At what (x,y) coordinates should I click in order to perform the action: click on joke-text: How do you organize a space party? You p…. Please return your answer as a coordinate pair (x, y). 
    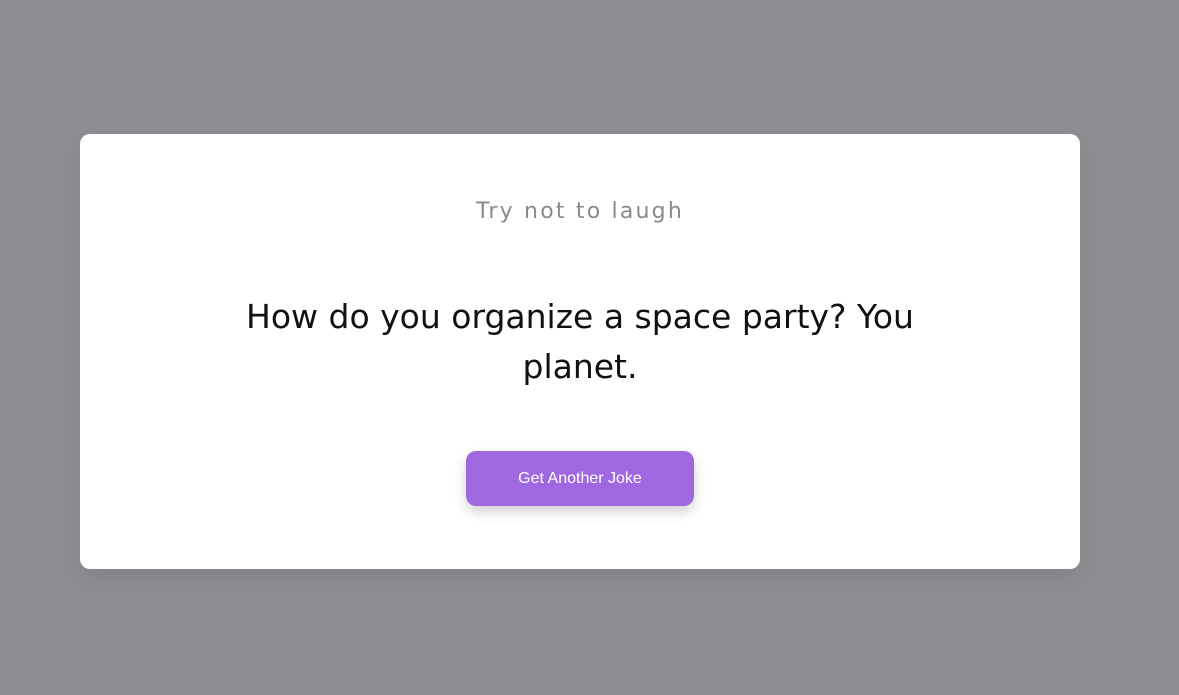
    Looking at the image, I should click on (580, 341).